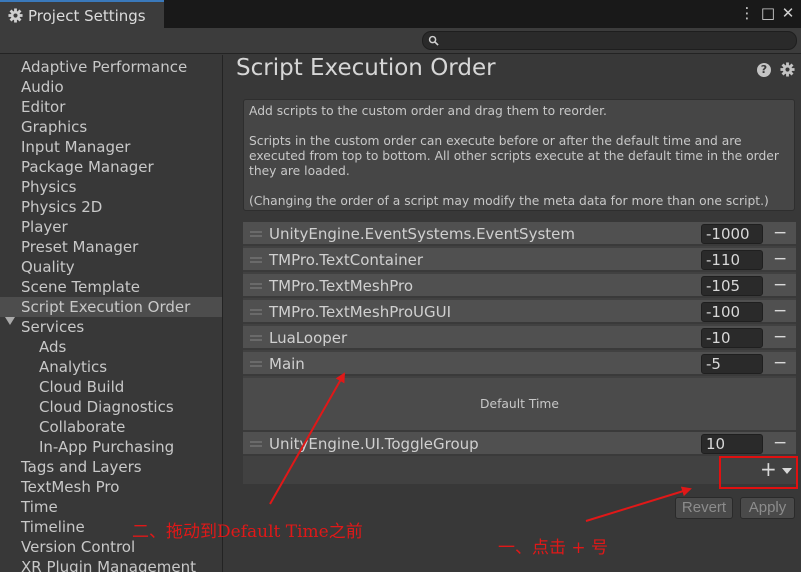 This screenshot has width=801, height=572. What do you see at coordinates (519, 260) in the screenshot?
I see `script-row: TMPro.TextContainer −` at bounding box center [519, 260].